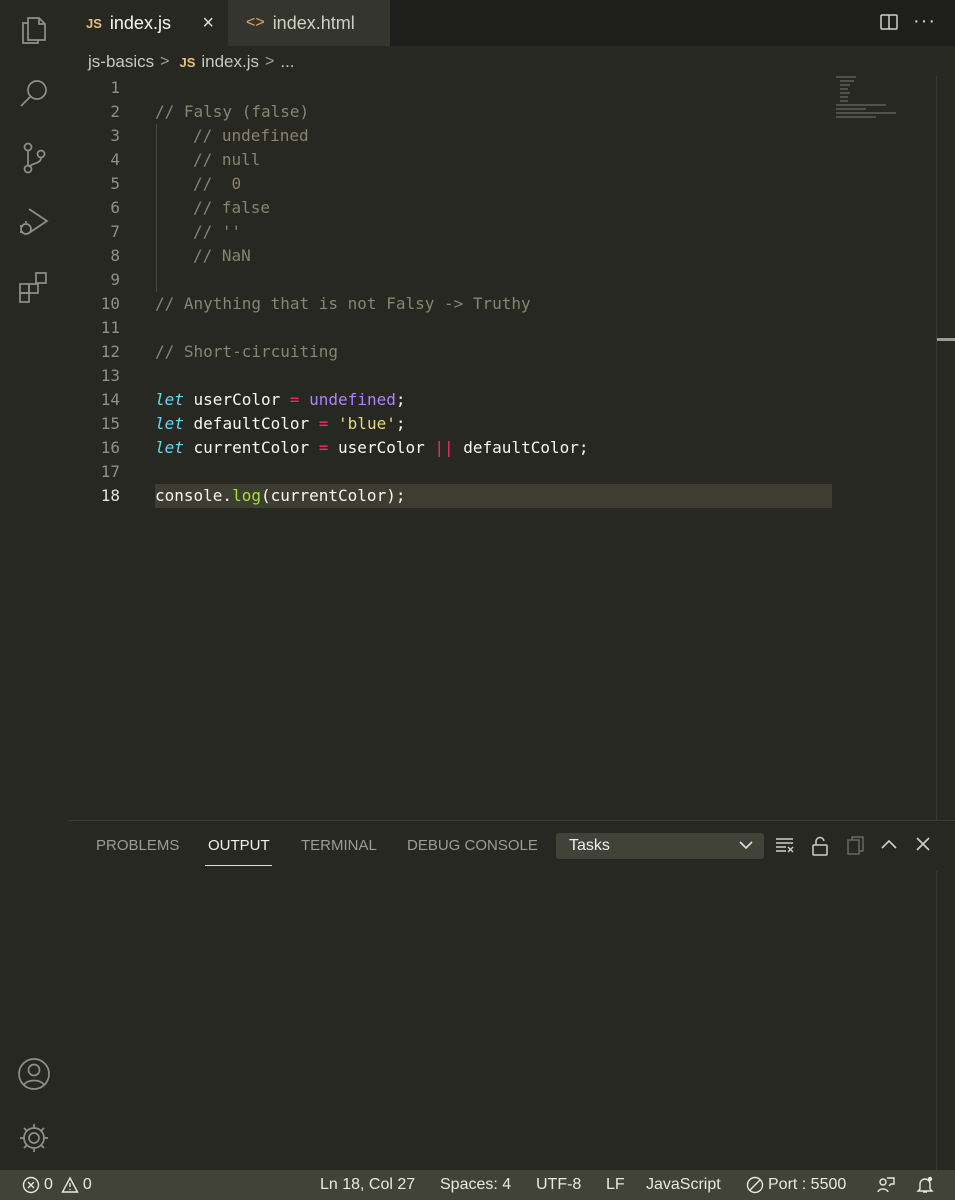  Describe the element at coordinates (110, 471) in the screenshot. I see `line-number: 17` at that location.